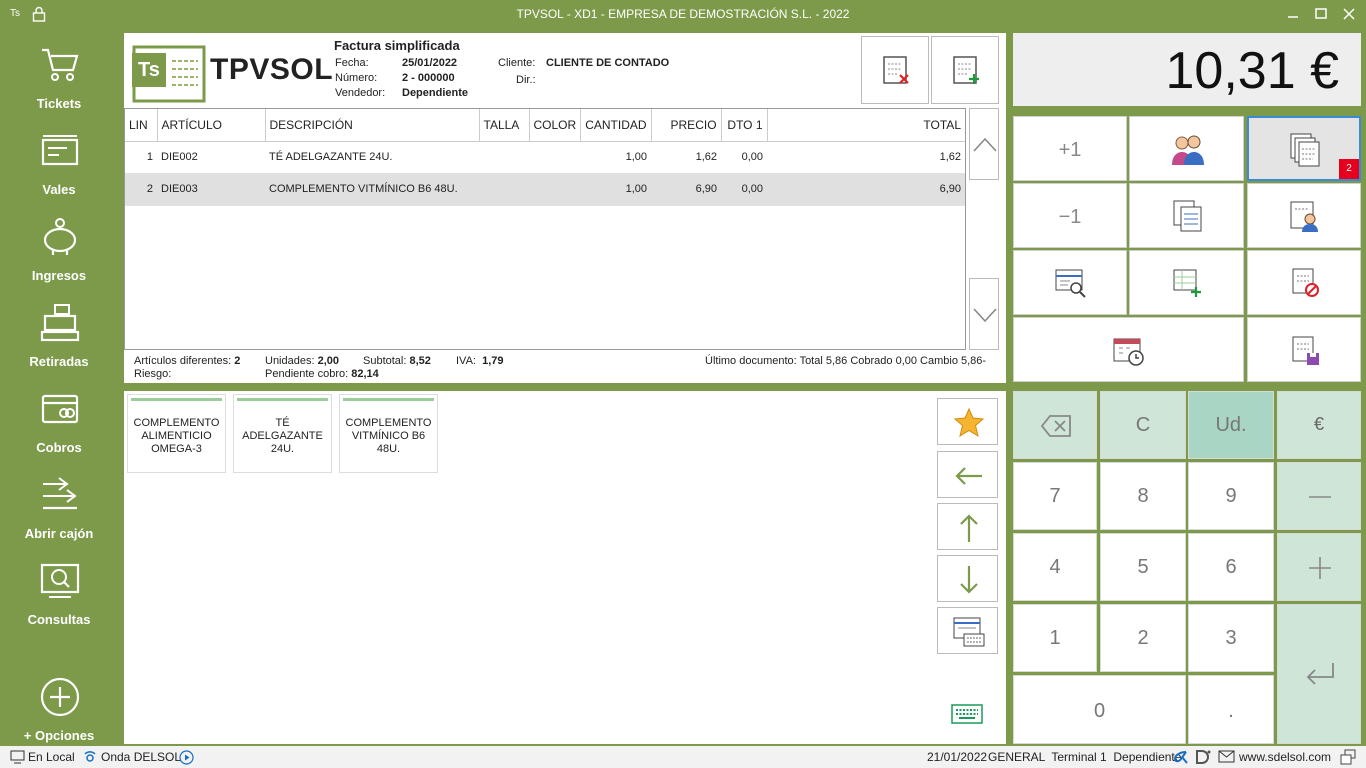 The image size is (1366, 768). What do you see at coordinates (1304, 148) in the screenshot?
I see `pending-tickets-button: 2` at bounding box center [1304, 148].